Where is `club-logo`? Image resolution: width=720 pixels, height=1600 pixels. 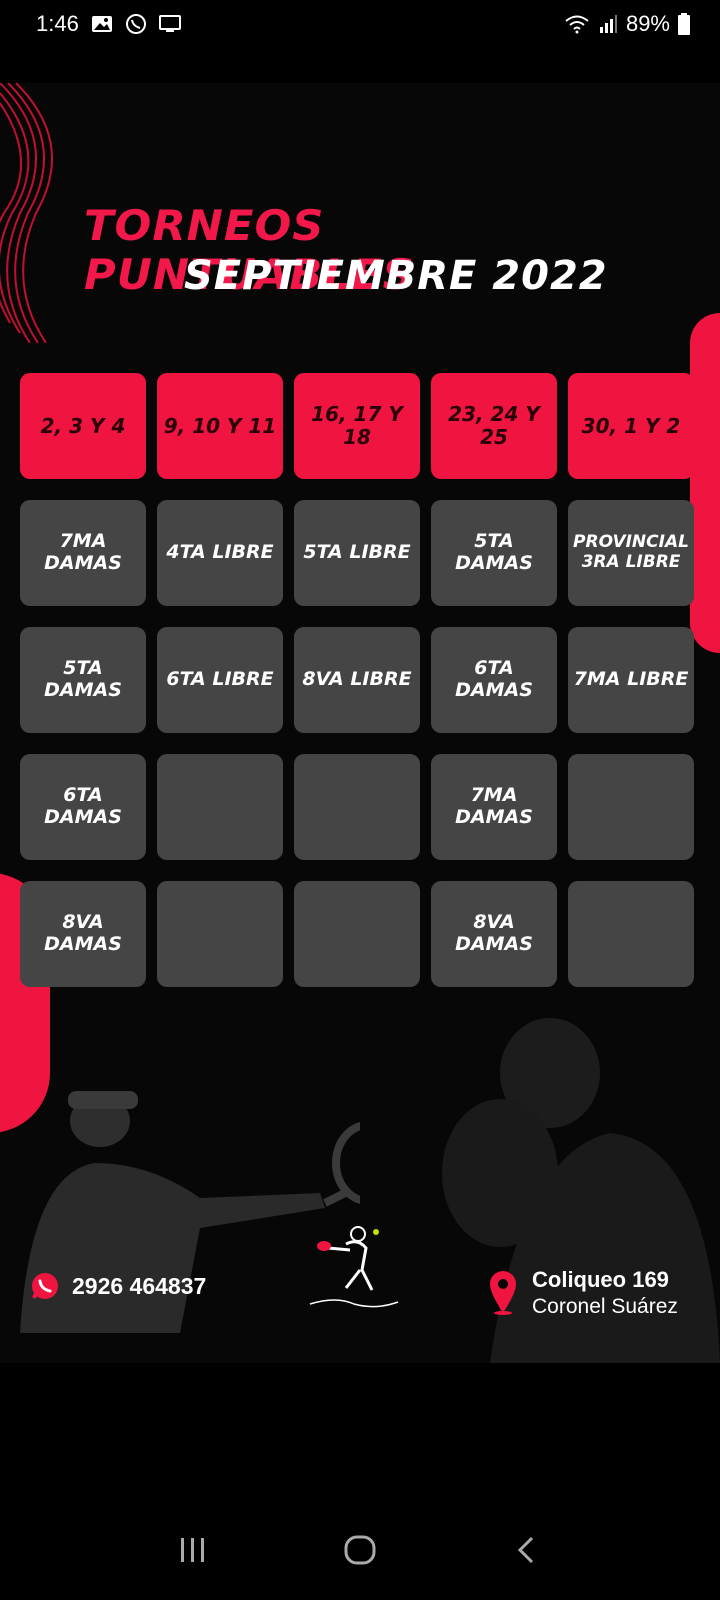
club-logo is located at coordinates (354, 1267).